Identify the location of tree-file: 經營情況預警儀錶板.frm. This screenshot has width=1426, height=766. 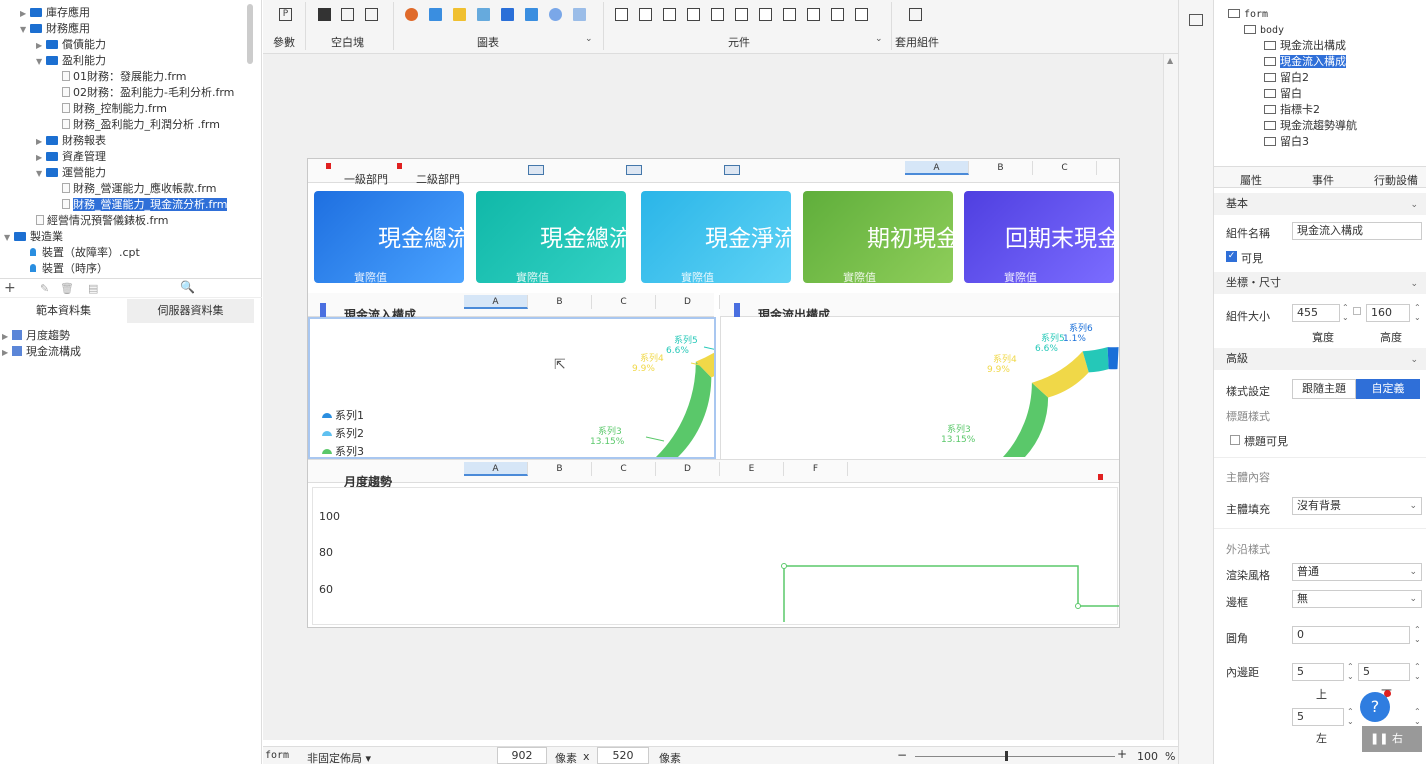
(102, 221).